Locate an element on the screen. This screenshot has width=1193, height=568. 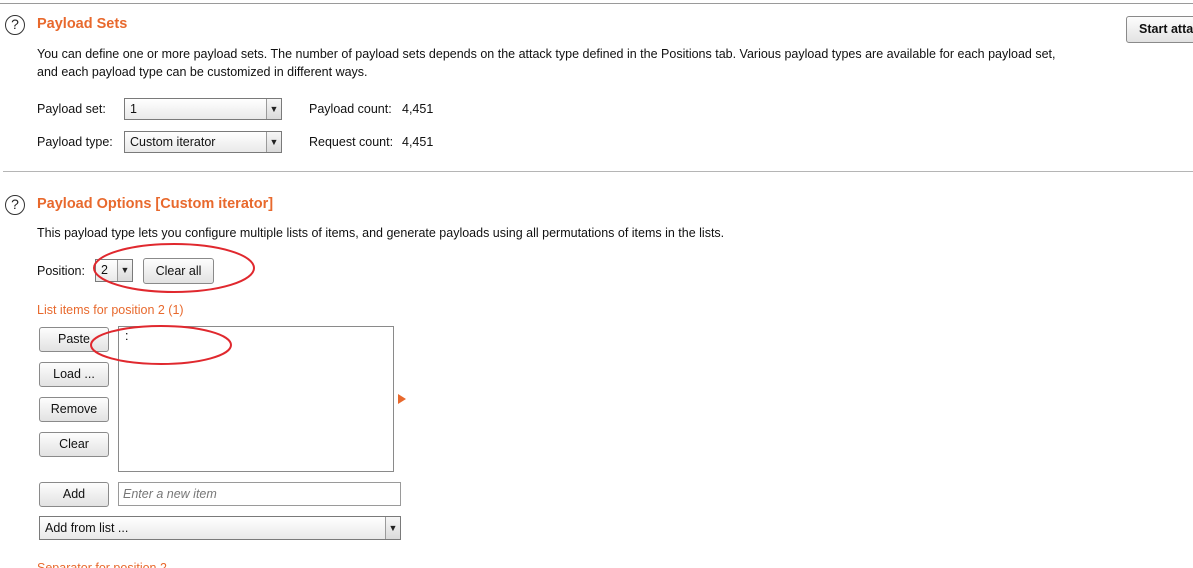
list-item: : is located at coordinates (256, 336).